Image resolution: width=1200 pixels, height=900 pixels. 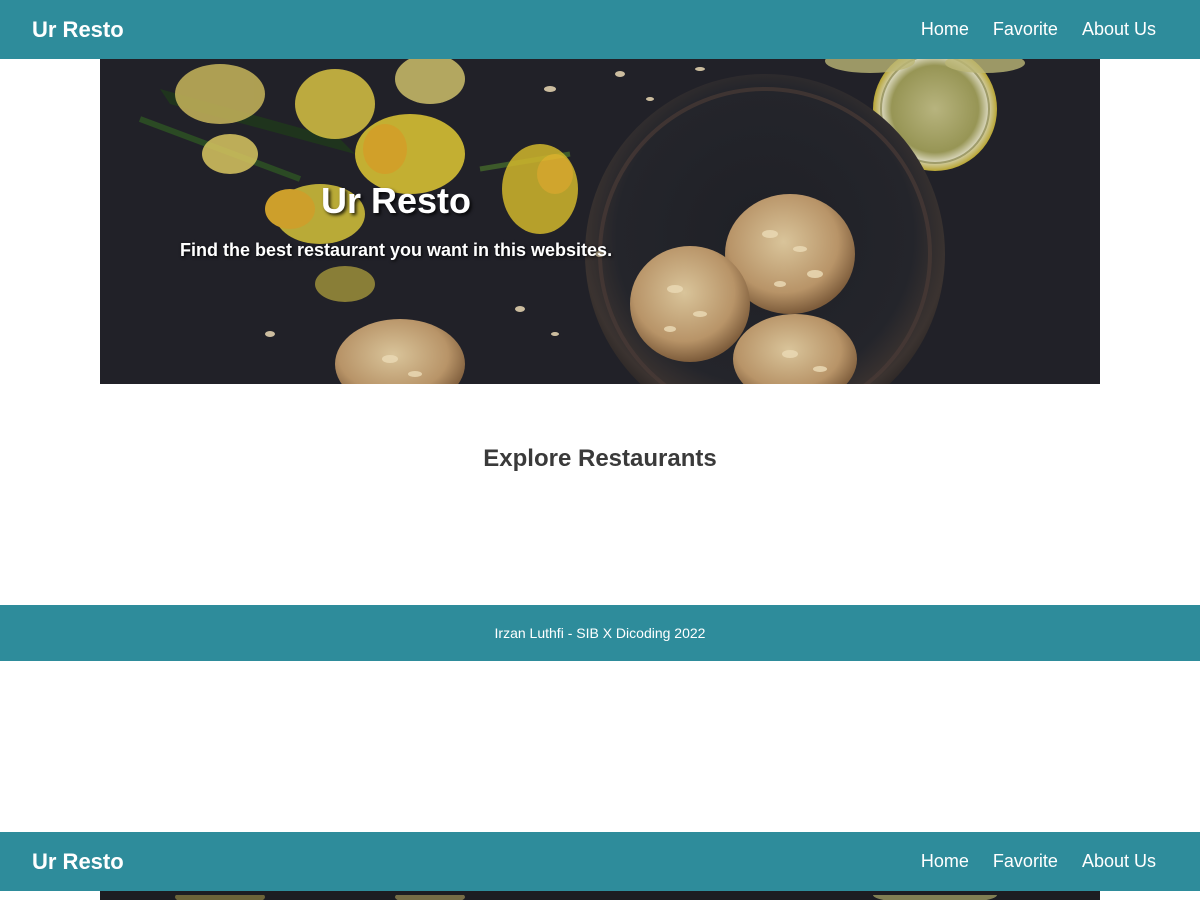 What do you see at coordinates (396, 200) in the screenshot?
I see `hero-title: Ur Resto` at bounding box center [396, 200].